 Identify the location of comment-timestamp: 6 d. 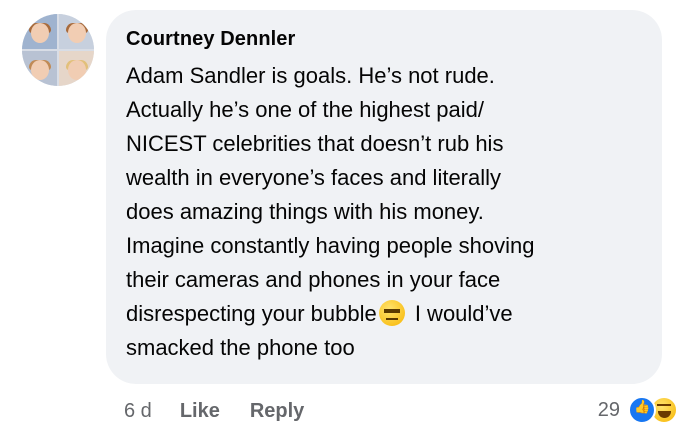
(138, 411).